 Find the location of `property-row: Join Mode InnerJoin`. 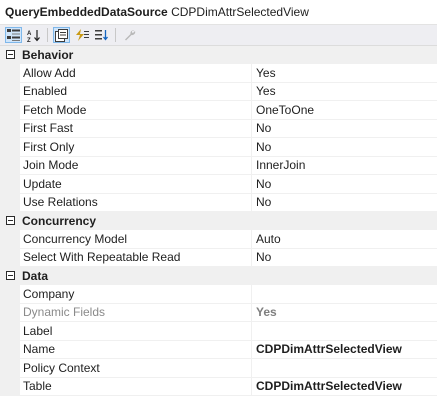

property-row: Join Mode InnerJoin is located at coordinates (218, 165).